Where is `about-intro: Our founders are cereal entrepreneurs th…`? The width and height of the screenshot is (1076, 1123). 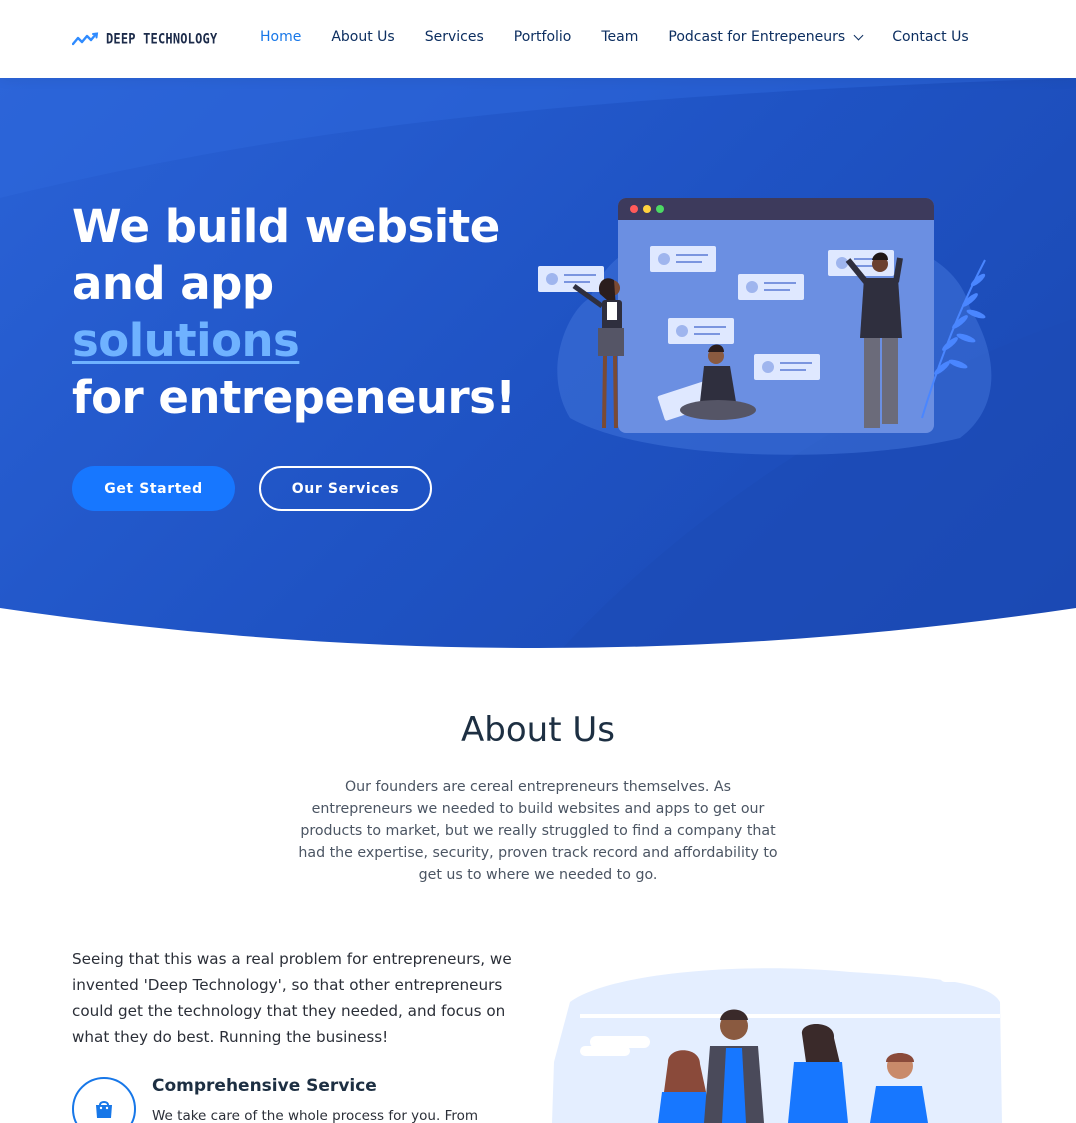 about-intro: Our founders are cereal entrepreneurs th… is located at coordinates (538, 831).